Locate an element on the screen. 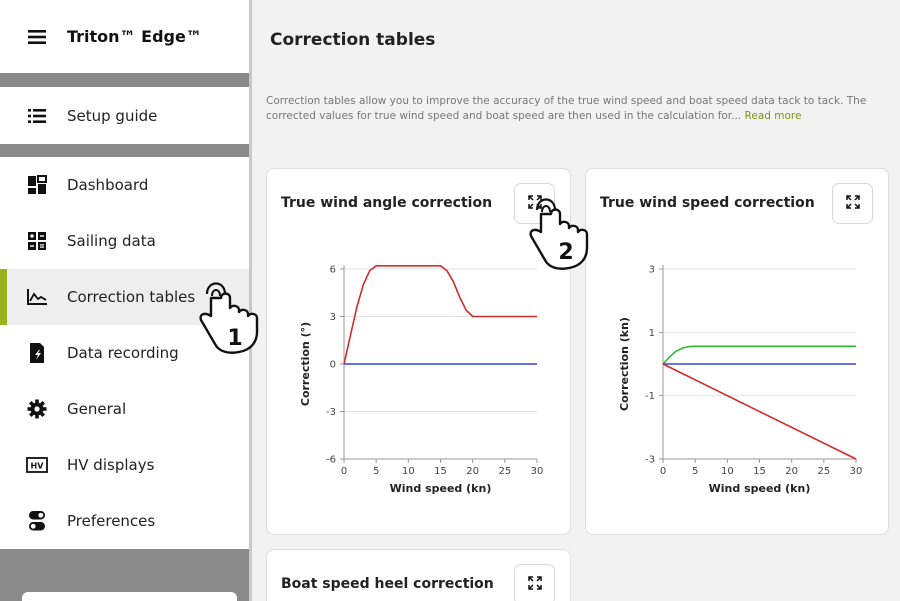 The image size is (900, 601). sidebar-item-label: Setup guide is located at coordinates (112, 115).